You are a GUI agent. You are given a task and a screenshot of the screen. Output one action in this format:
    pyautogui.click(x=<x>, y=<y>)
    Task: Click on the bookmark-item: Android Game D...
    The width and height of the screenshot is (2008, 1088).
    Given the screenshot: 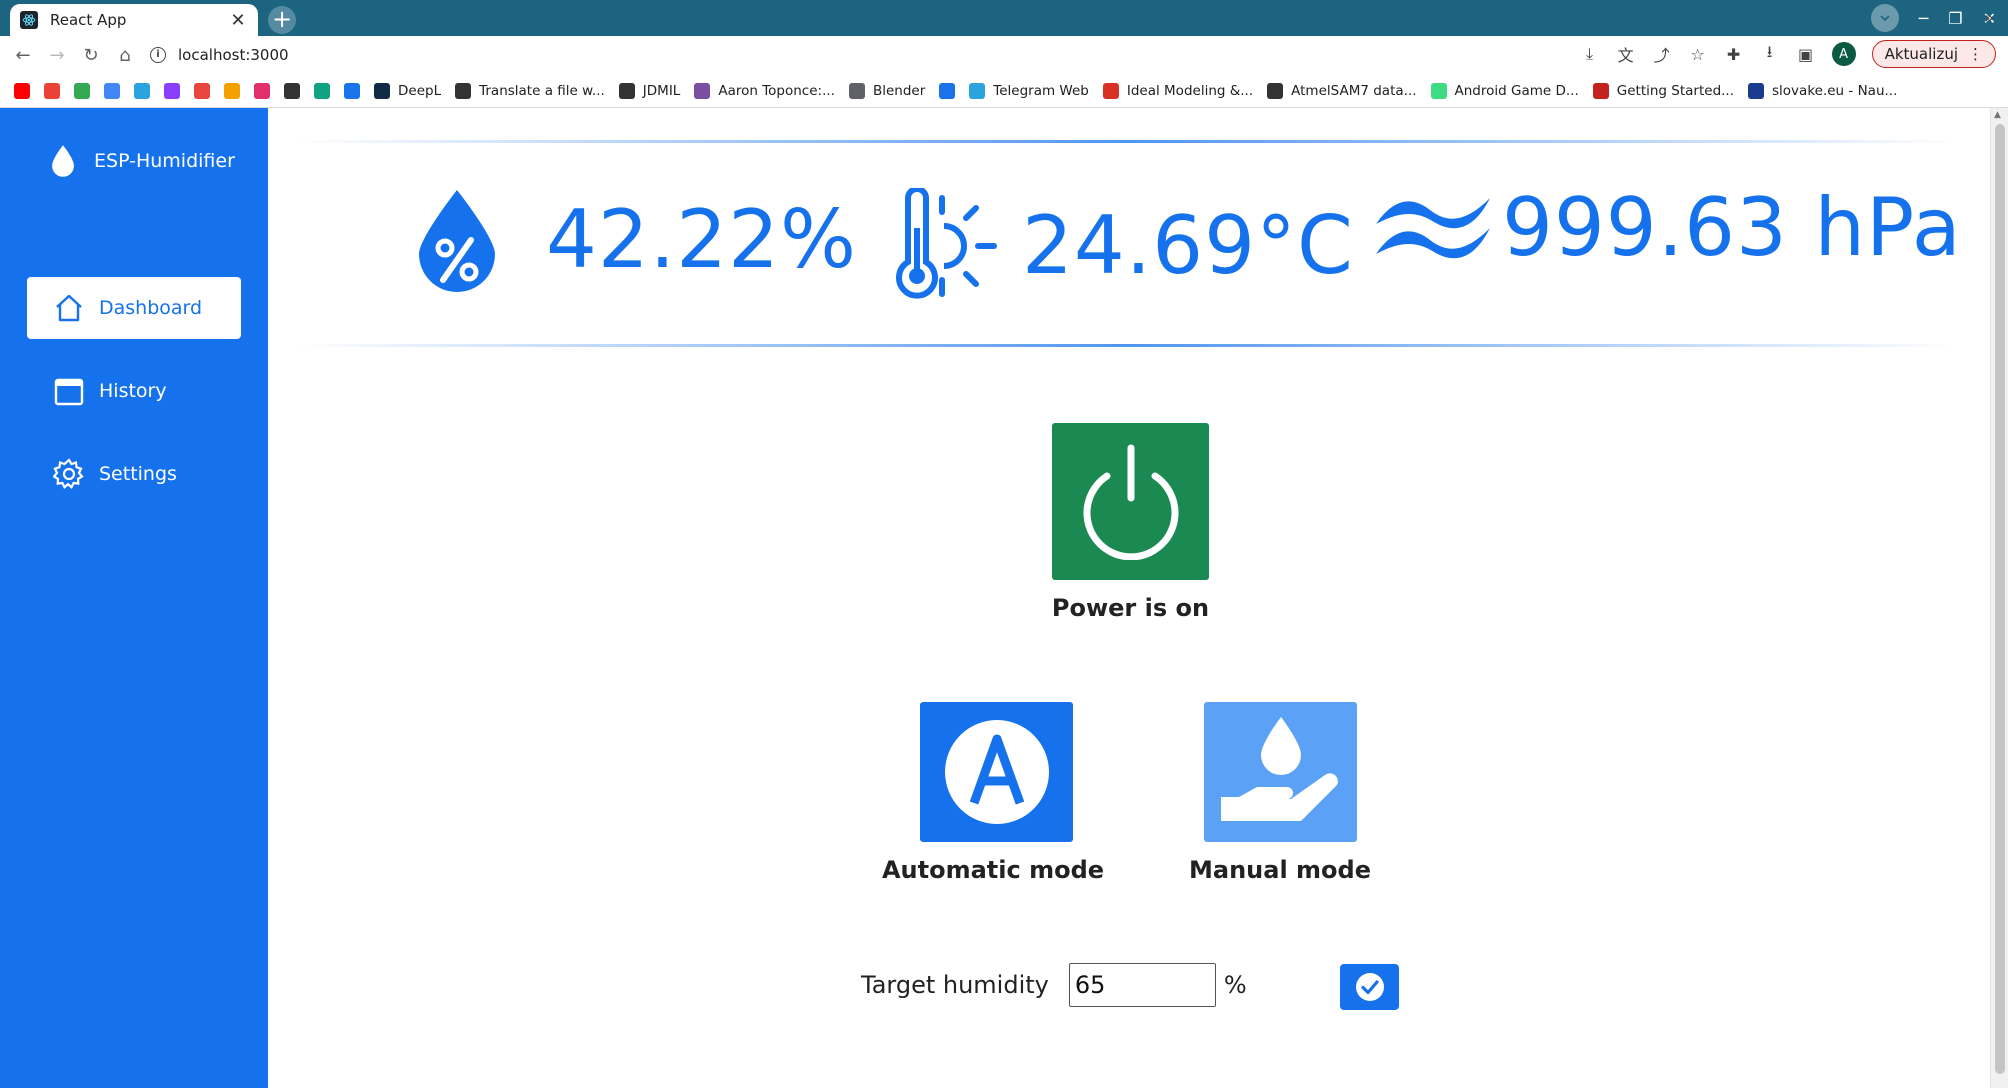 What is the action you would take?
    pyautogui.click(x=1504, y=90)
    